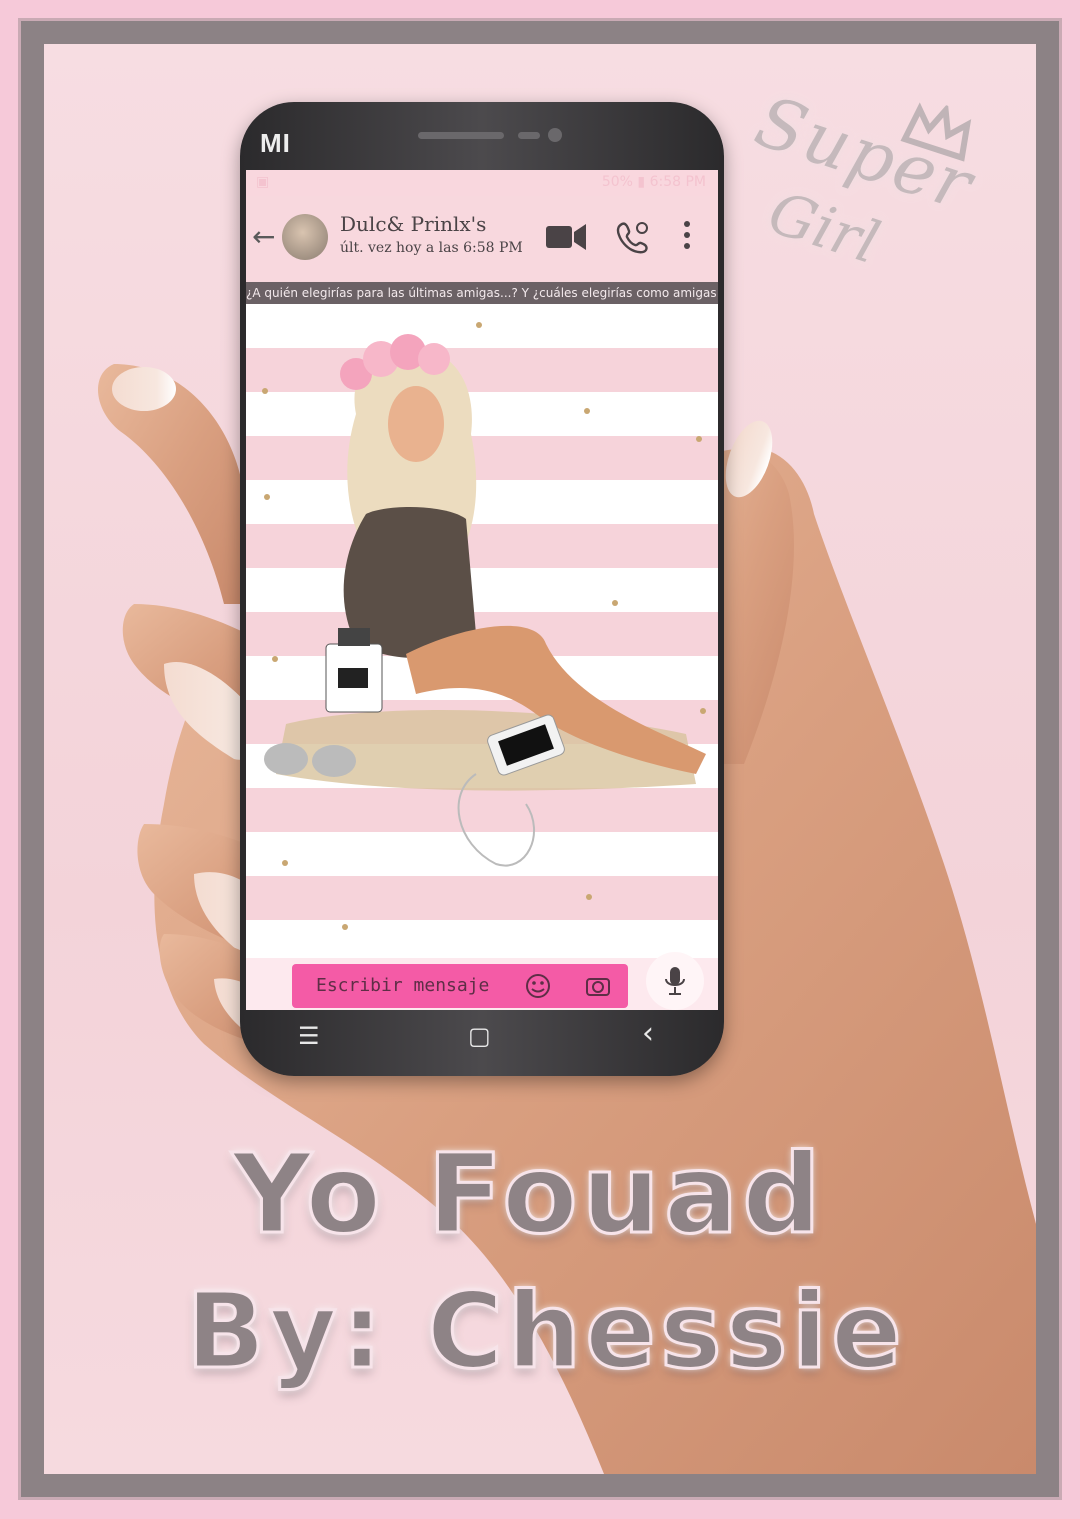 The width and height of the screenshot is (1080, 1519). What do you see at coordinates (538, 986) in the screenshot?
I see `emoji-sticker-icon` at bounding box center [538, 986].